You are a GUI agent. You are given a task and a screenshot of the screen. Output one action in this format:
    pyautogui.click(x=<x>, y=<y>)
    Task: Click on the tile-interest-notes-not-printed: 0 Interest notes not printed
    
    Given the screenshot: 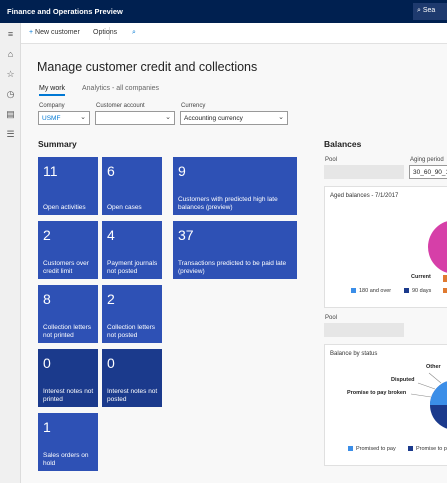 What is the action you would take?
    pyautogui.click(x=68, y=378)
    